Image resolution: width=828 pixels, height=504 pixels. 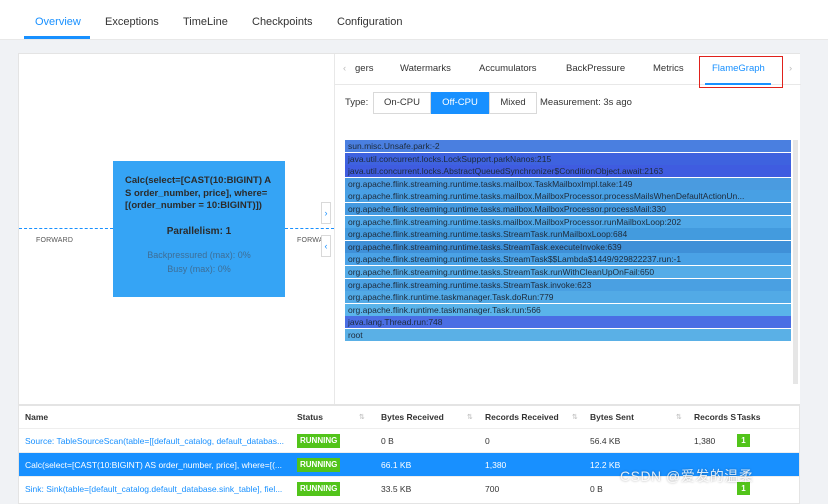 I want to click on col-header-bytes-sent: Bytes Sent, so click(x=612, y=417).